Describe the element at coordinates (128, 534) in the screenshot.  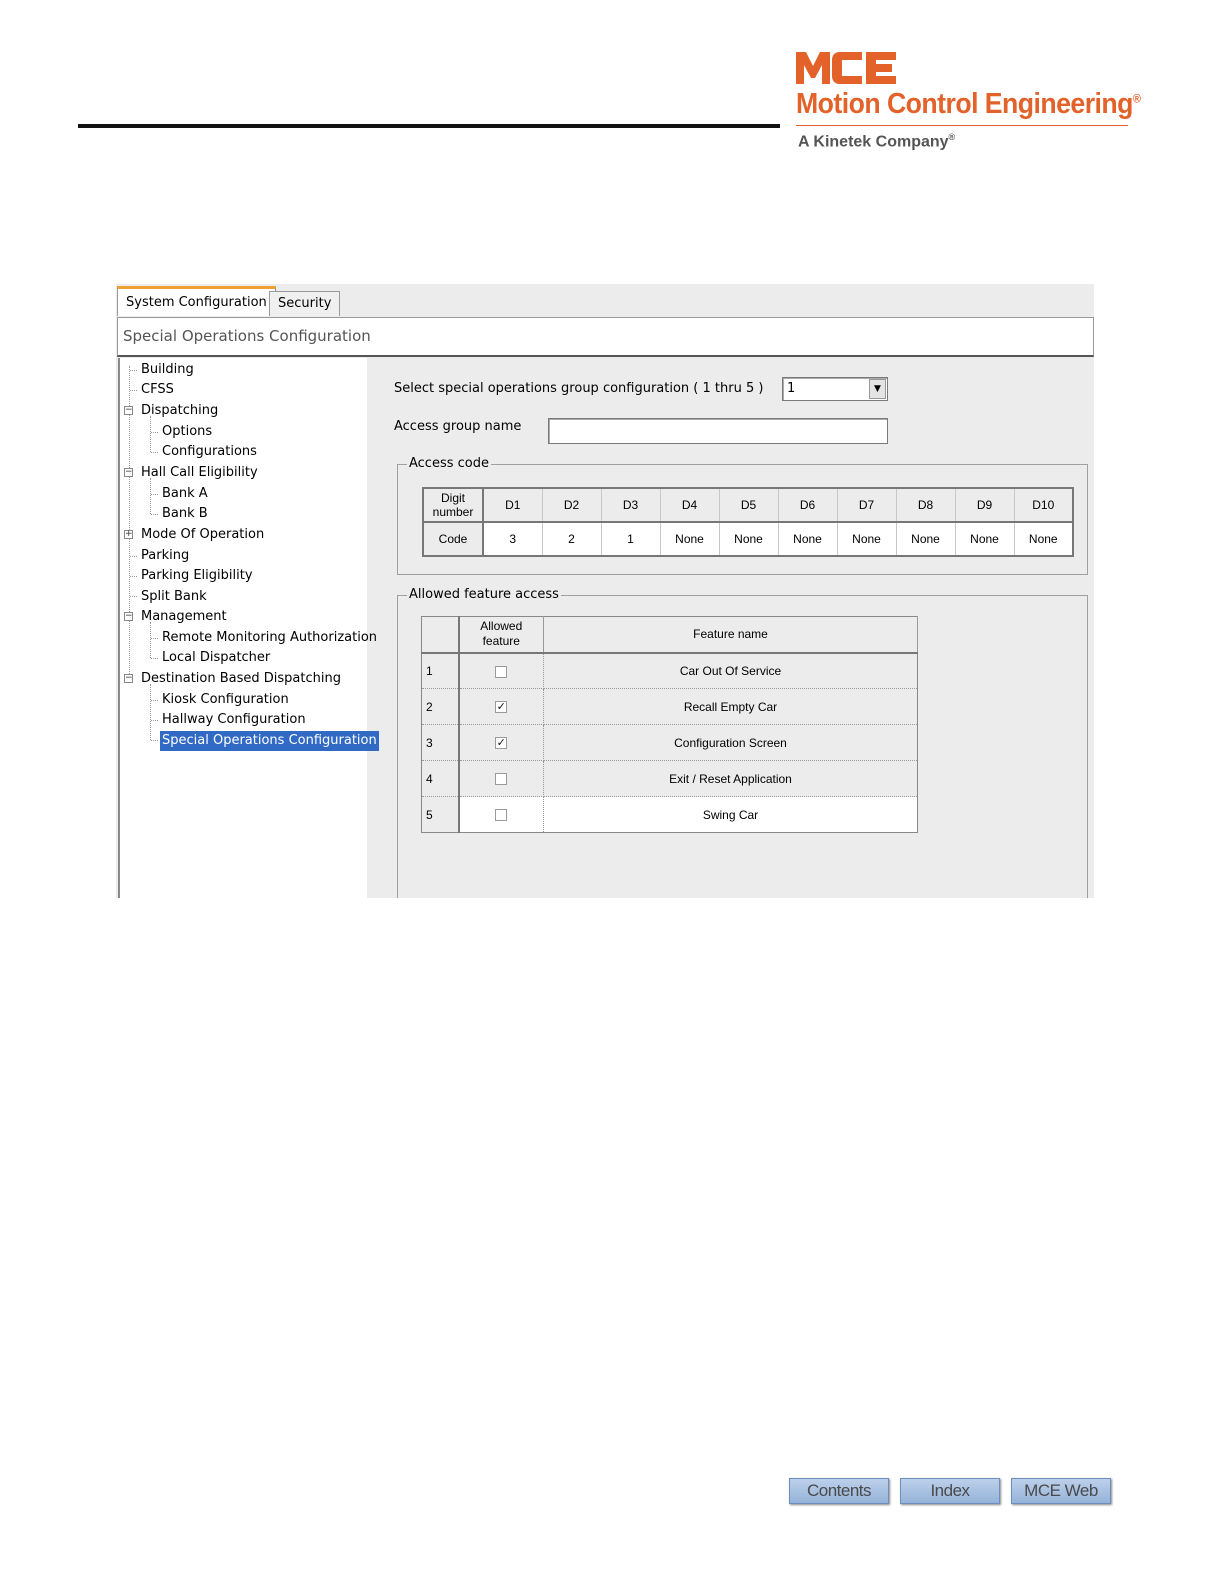
I see `expand-icon: +` at that location.